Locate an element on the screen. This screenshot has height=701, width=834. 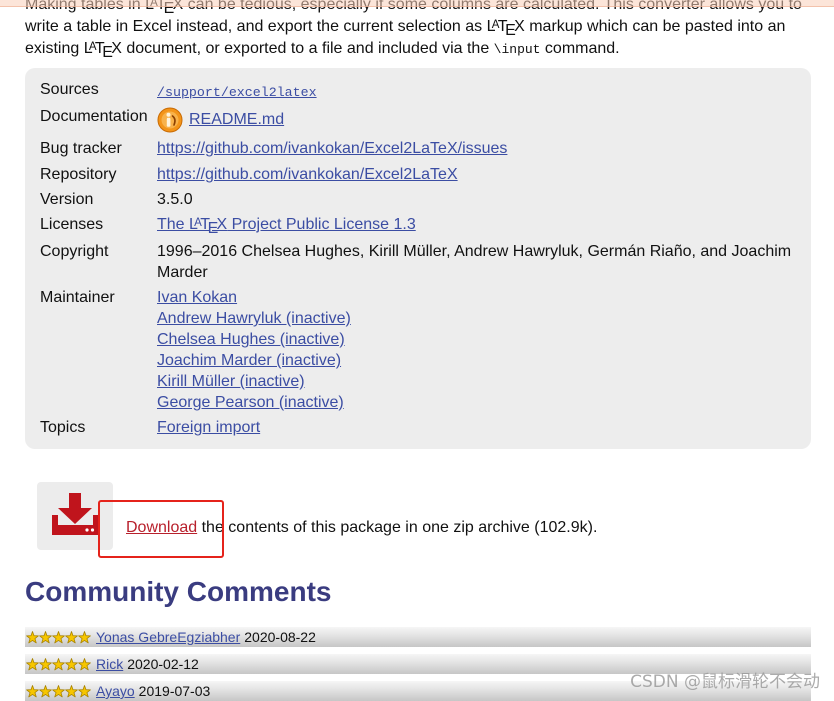
licenses-value: The LATEX Project Public License 1.3 is located at coordinates (477, 227).